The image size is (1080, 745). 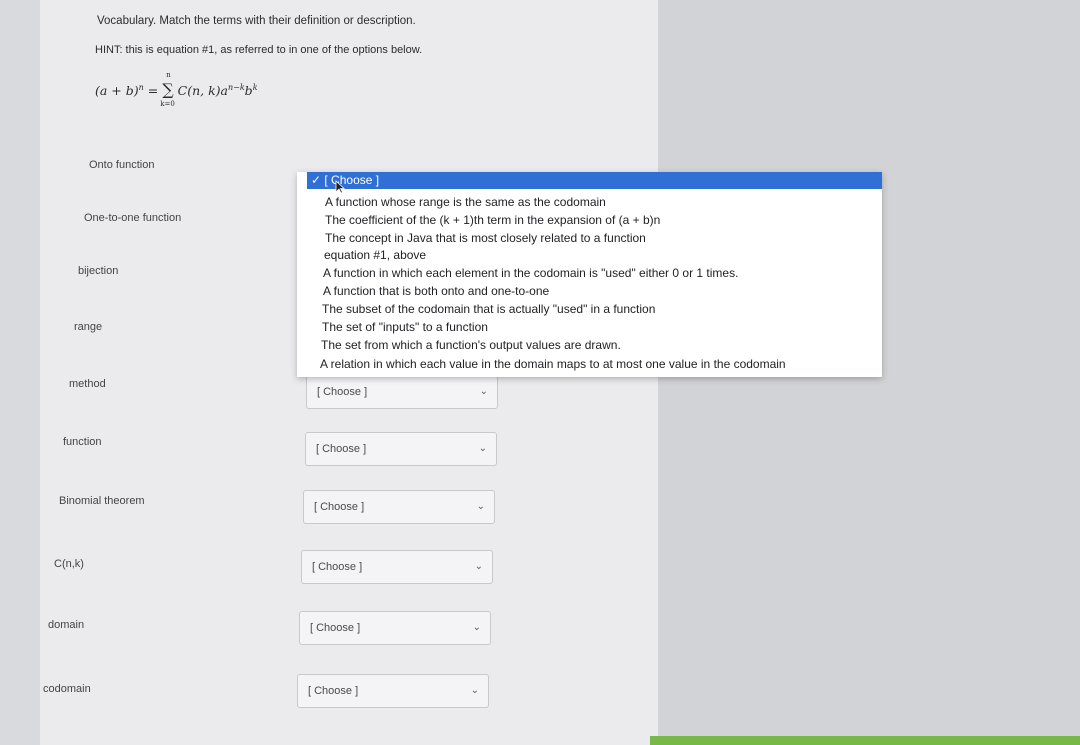 I want to click on answer-select-codomain: [ Choose ] ⌄, so click(x=393, y=691).